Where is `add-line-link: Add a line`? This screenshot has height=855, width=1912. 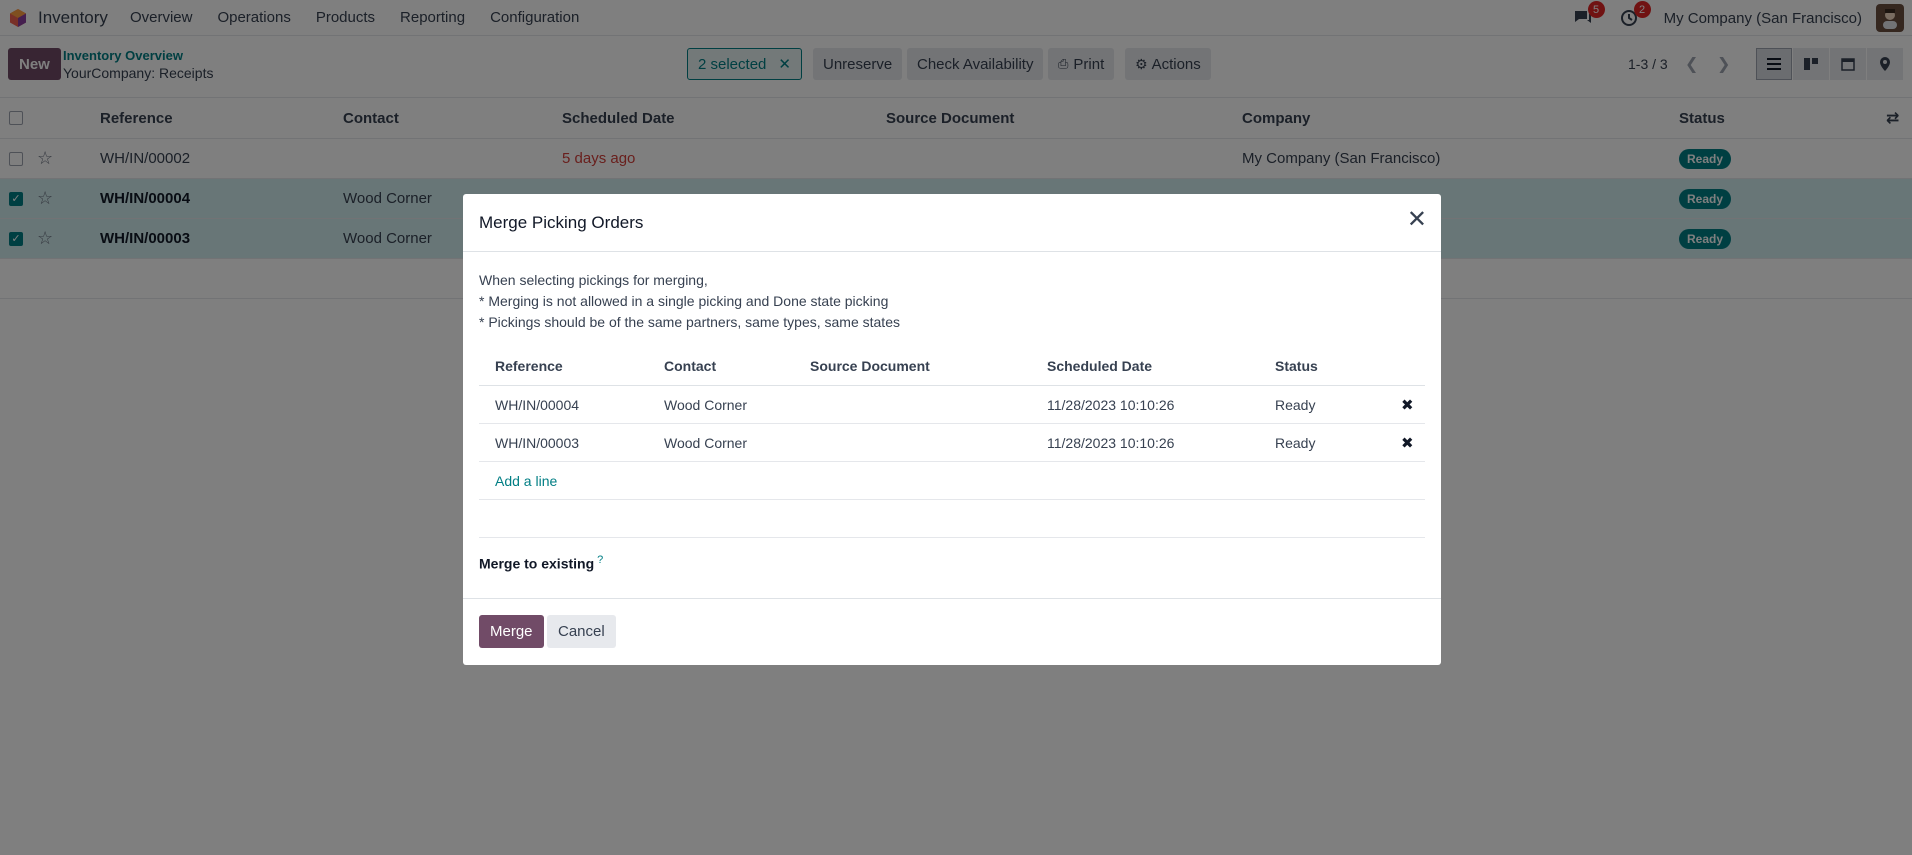
add-line-link: Add a line is located at coordinates (526, 480).